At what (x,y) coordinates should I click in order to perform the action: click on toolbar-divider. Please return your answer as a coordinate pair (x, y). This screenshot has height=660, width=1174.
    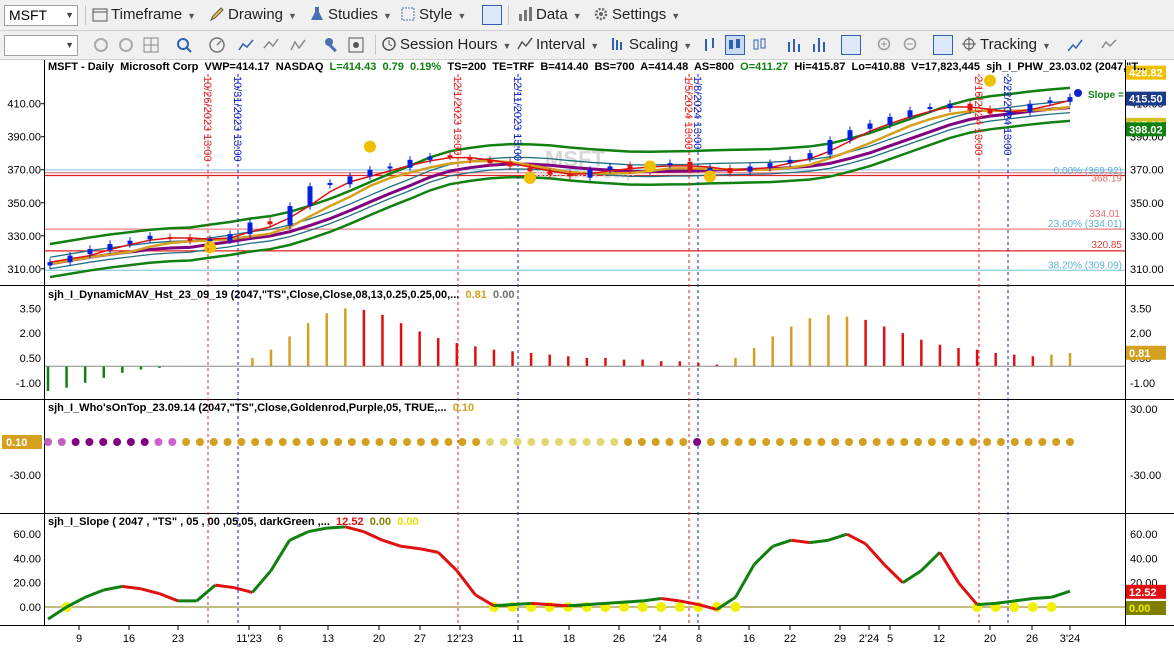
    Looking at the image, I should click on (508, 15).